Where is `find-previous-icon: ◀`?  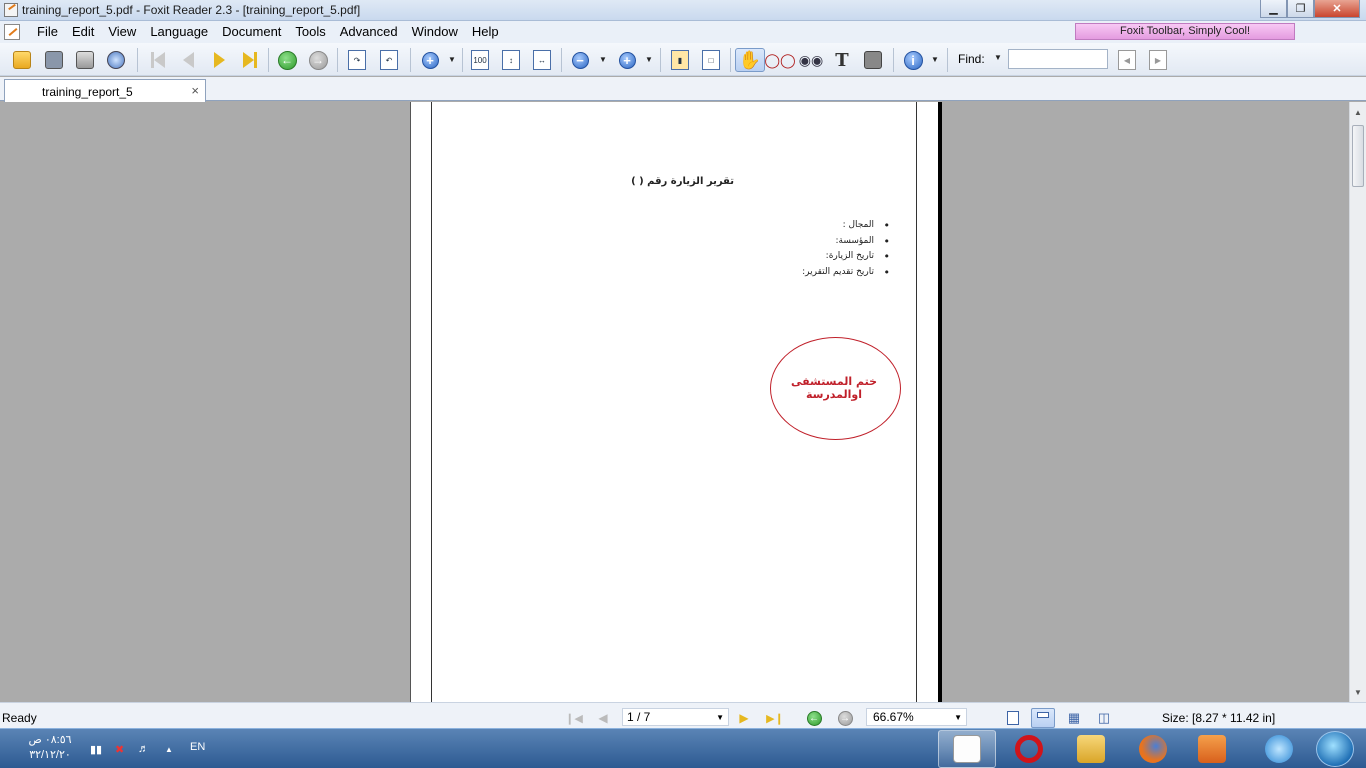 find-previous-icon: ◀ is located at coordinates (1127, 60).